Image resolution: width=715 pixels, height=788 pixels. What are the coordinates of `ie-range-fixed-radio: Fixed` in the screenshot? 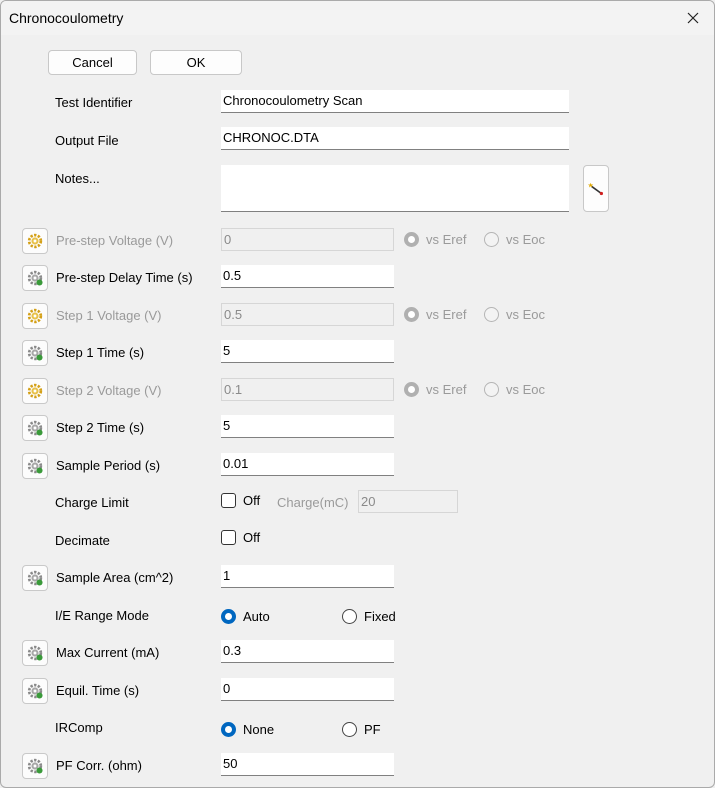 It's located at (369, 616).